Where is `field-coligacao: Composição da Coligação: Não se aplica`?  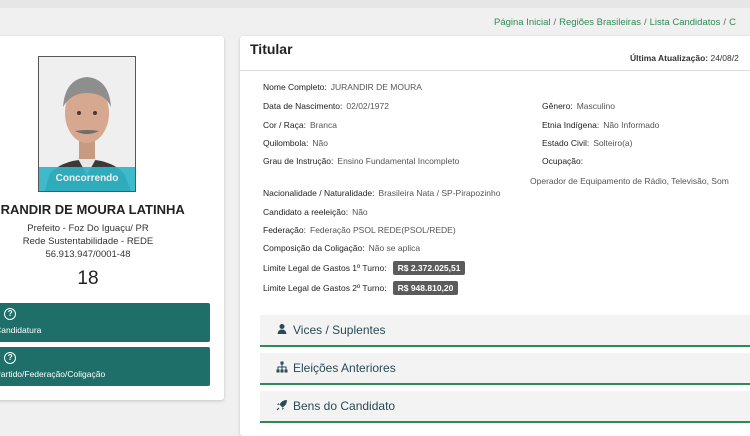
field-coligacao: Composição da Coligação: Não se aplica is located at coordinates (341, 248).